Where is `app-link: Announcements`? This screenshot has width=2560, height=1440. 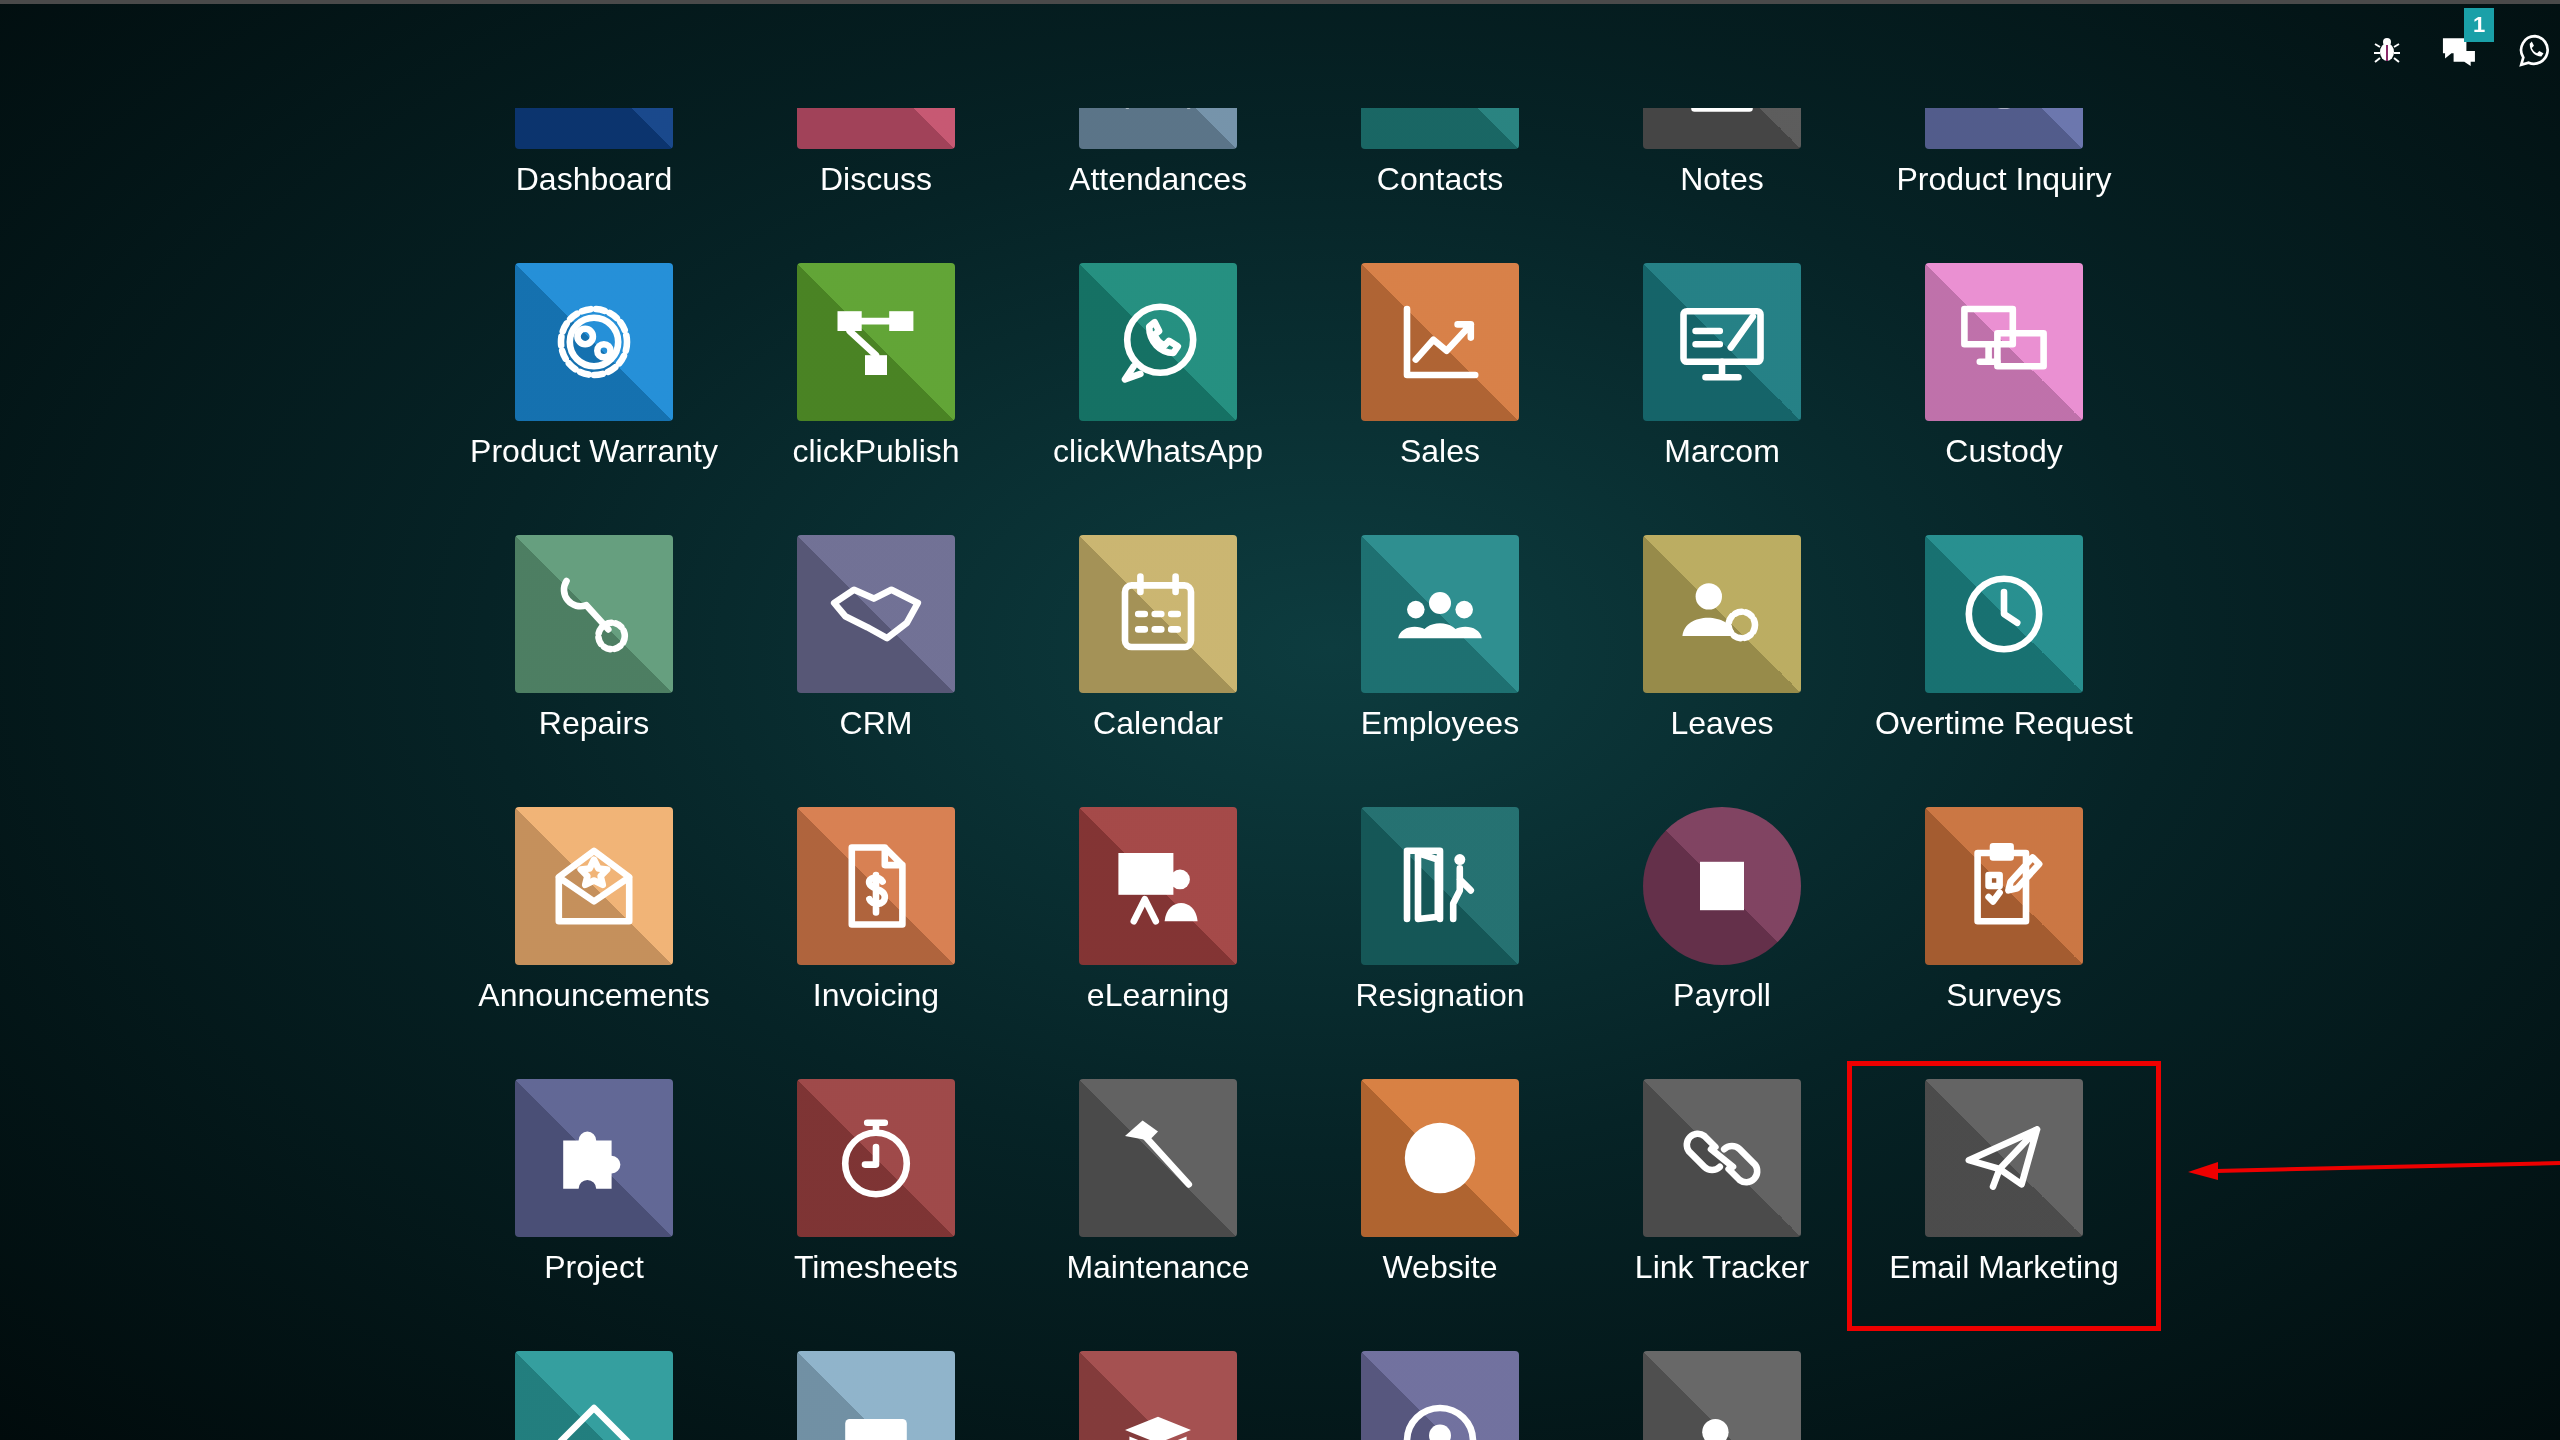 app-link: Announcements is located at coordinates (594, 910).